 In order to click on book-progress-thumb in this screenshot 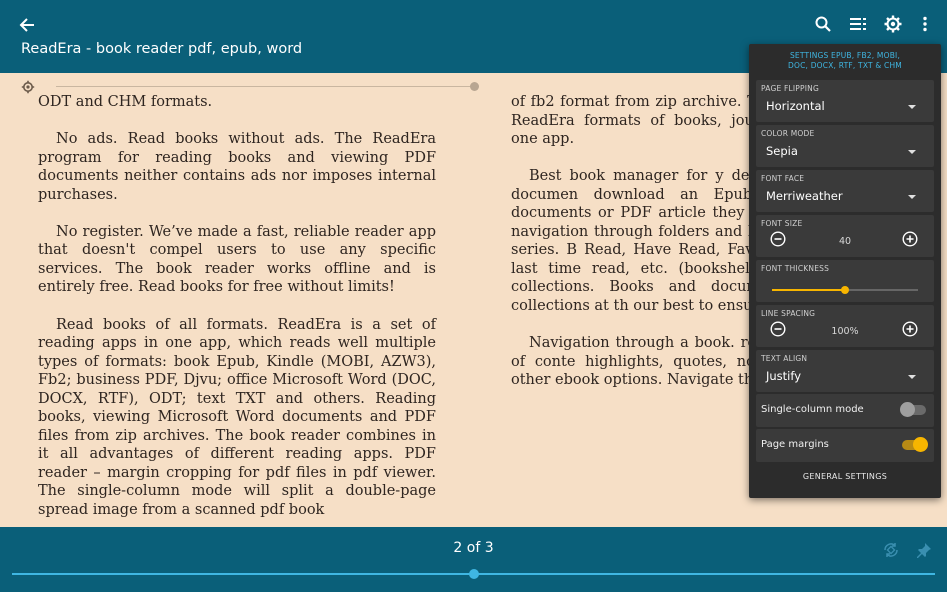, I will do `click(473, 574)`.